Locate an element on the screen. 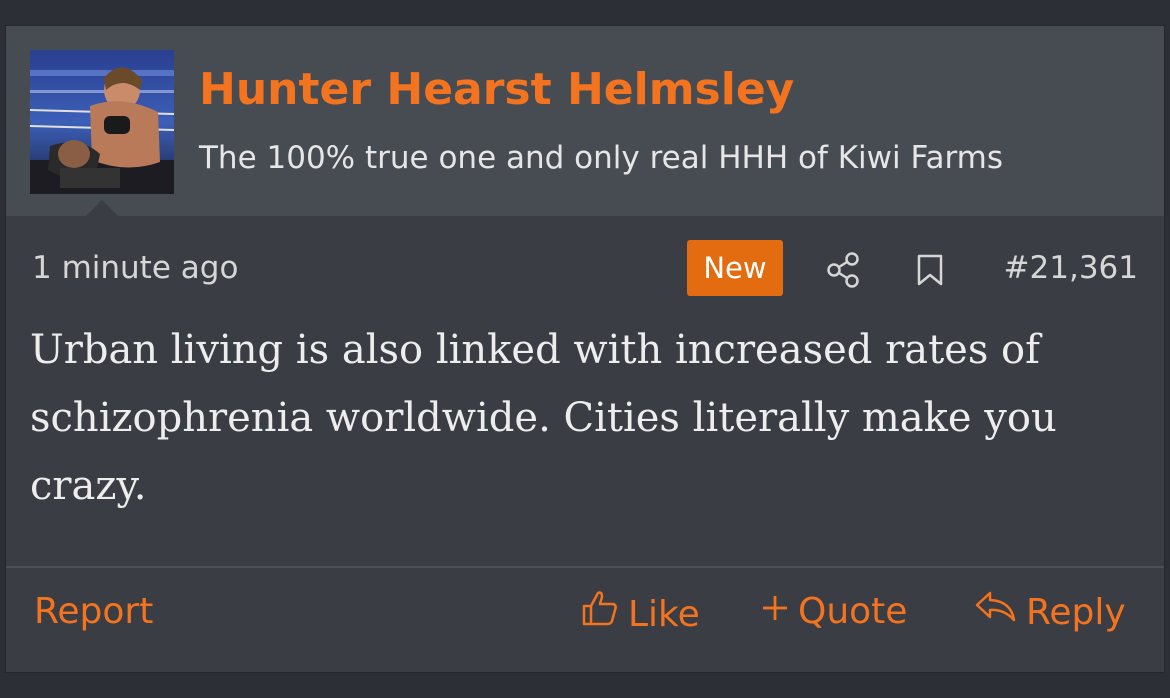  quote-button: Quote is located at coordinates (833, 612).